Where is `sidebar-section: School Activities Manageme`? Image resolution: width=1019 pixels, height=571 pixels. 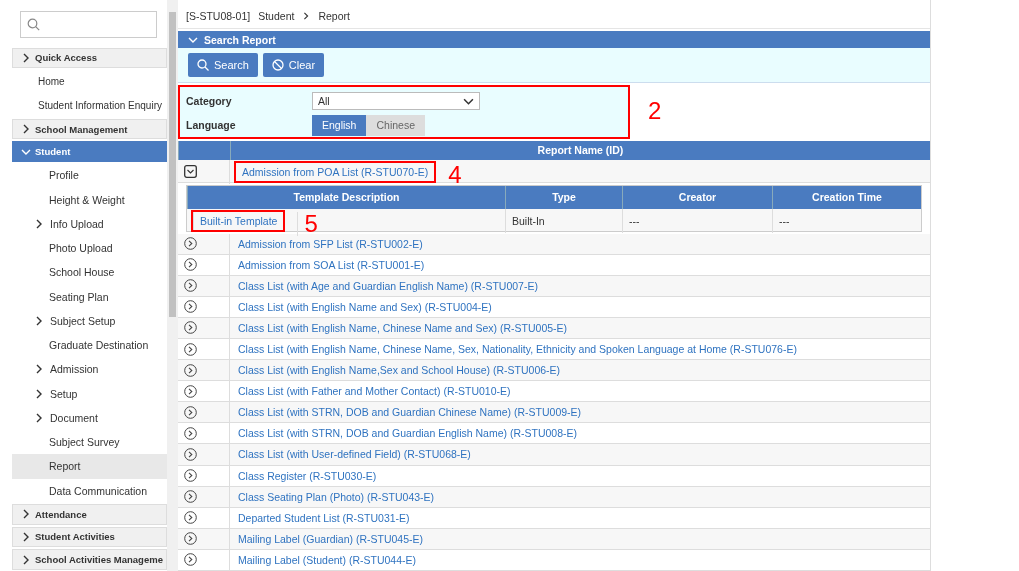 sidebar-section: School Activities Manageme is located at coordinates (89, 559).